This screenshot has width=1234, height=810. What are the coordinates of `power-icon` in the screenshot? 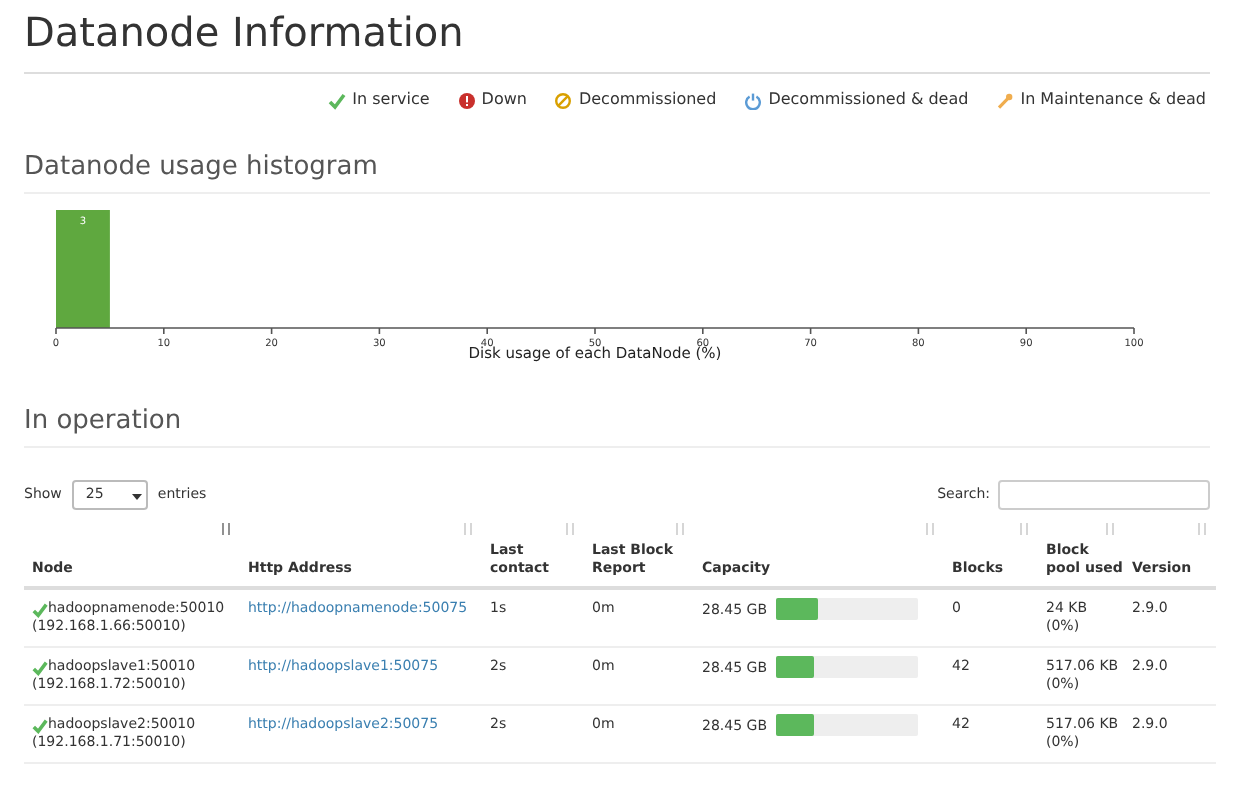 It's located at (753, 100).